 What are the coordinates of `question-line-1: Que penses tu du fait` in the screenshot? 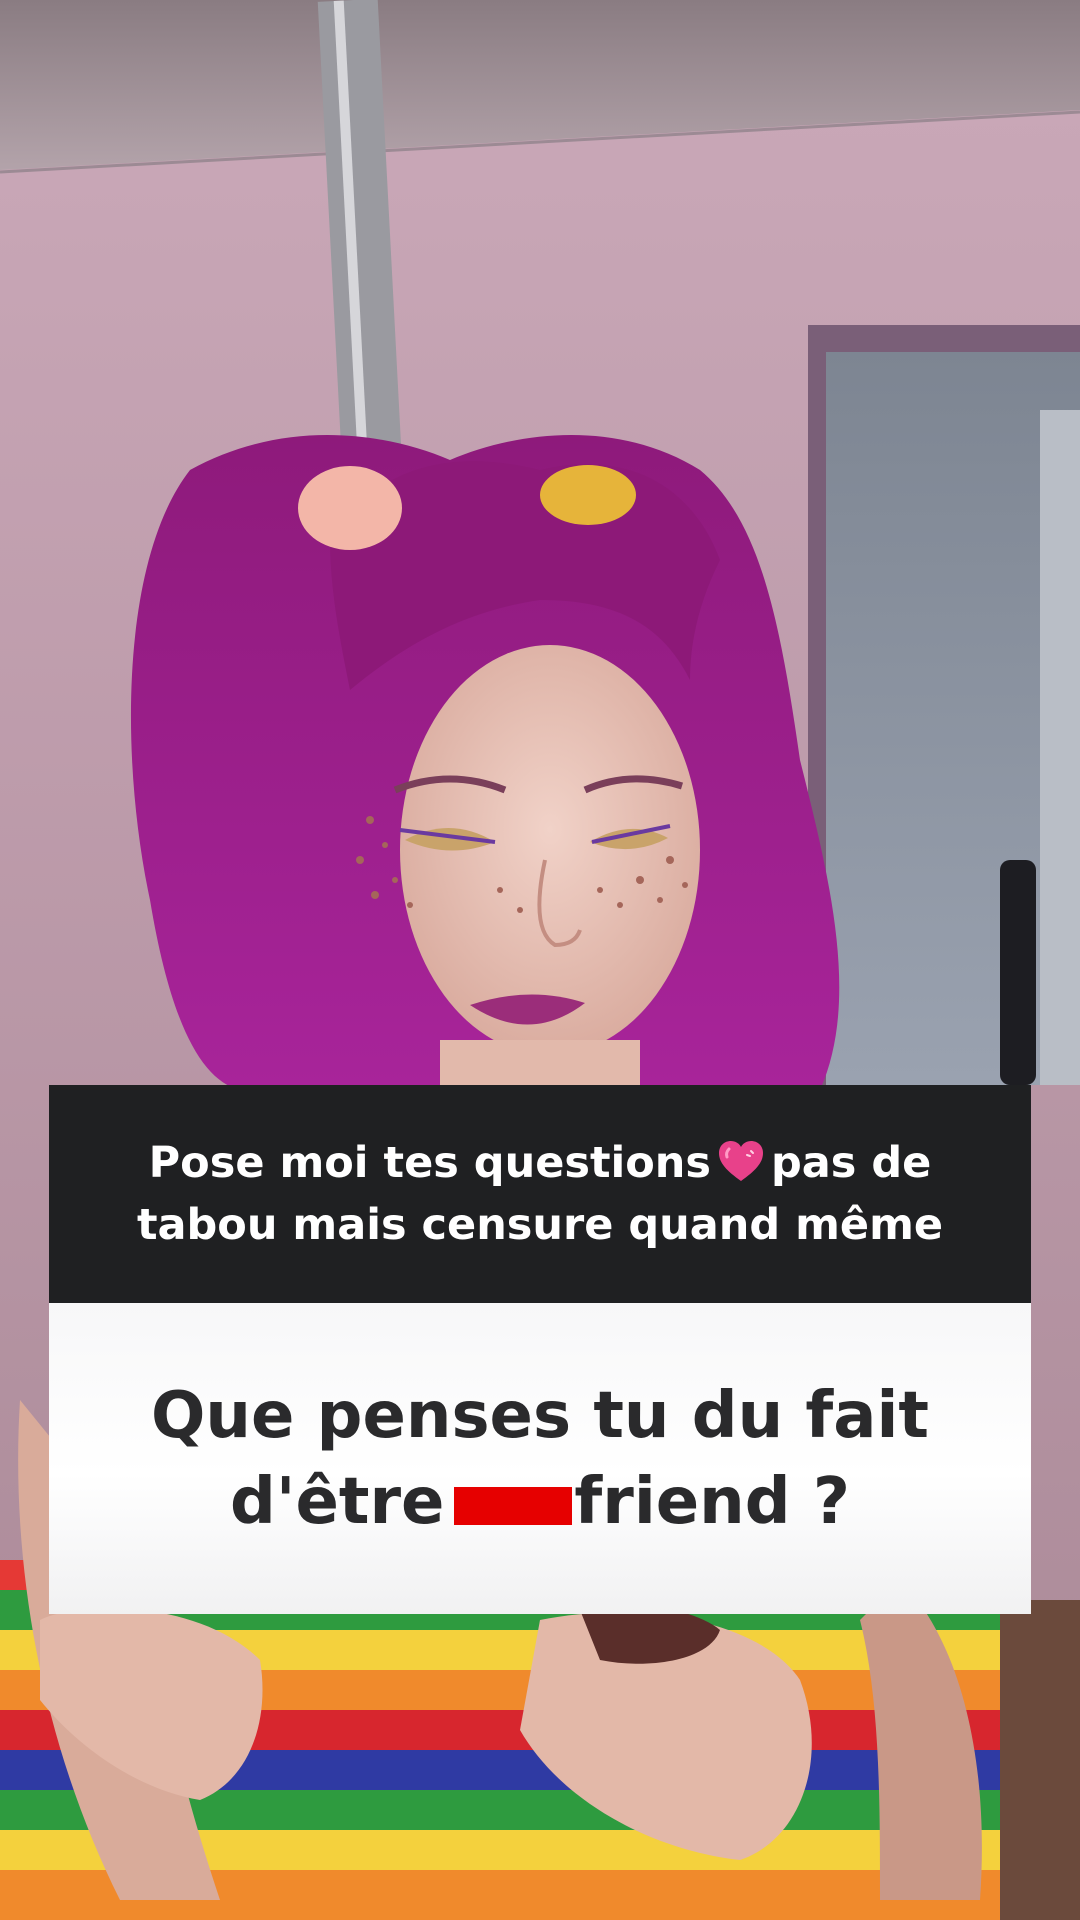 It's located at (540, 1415).